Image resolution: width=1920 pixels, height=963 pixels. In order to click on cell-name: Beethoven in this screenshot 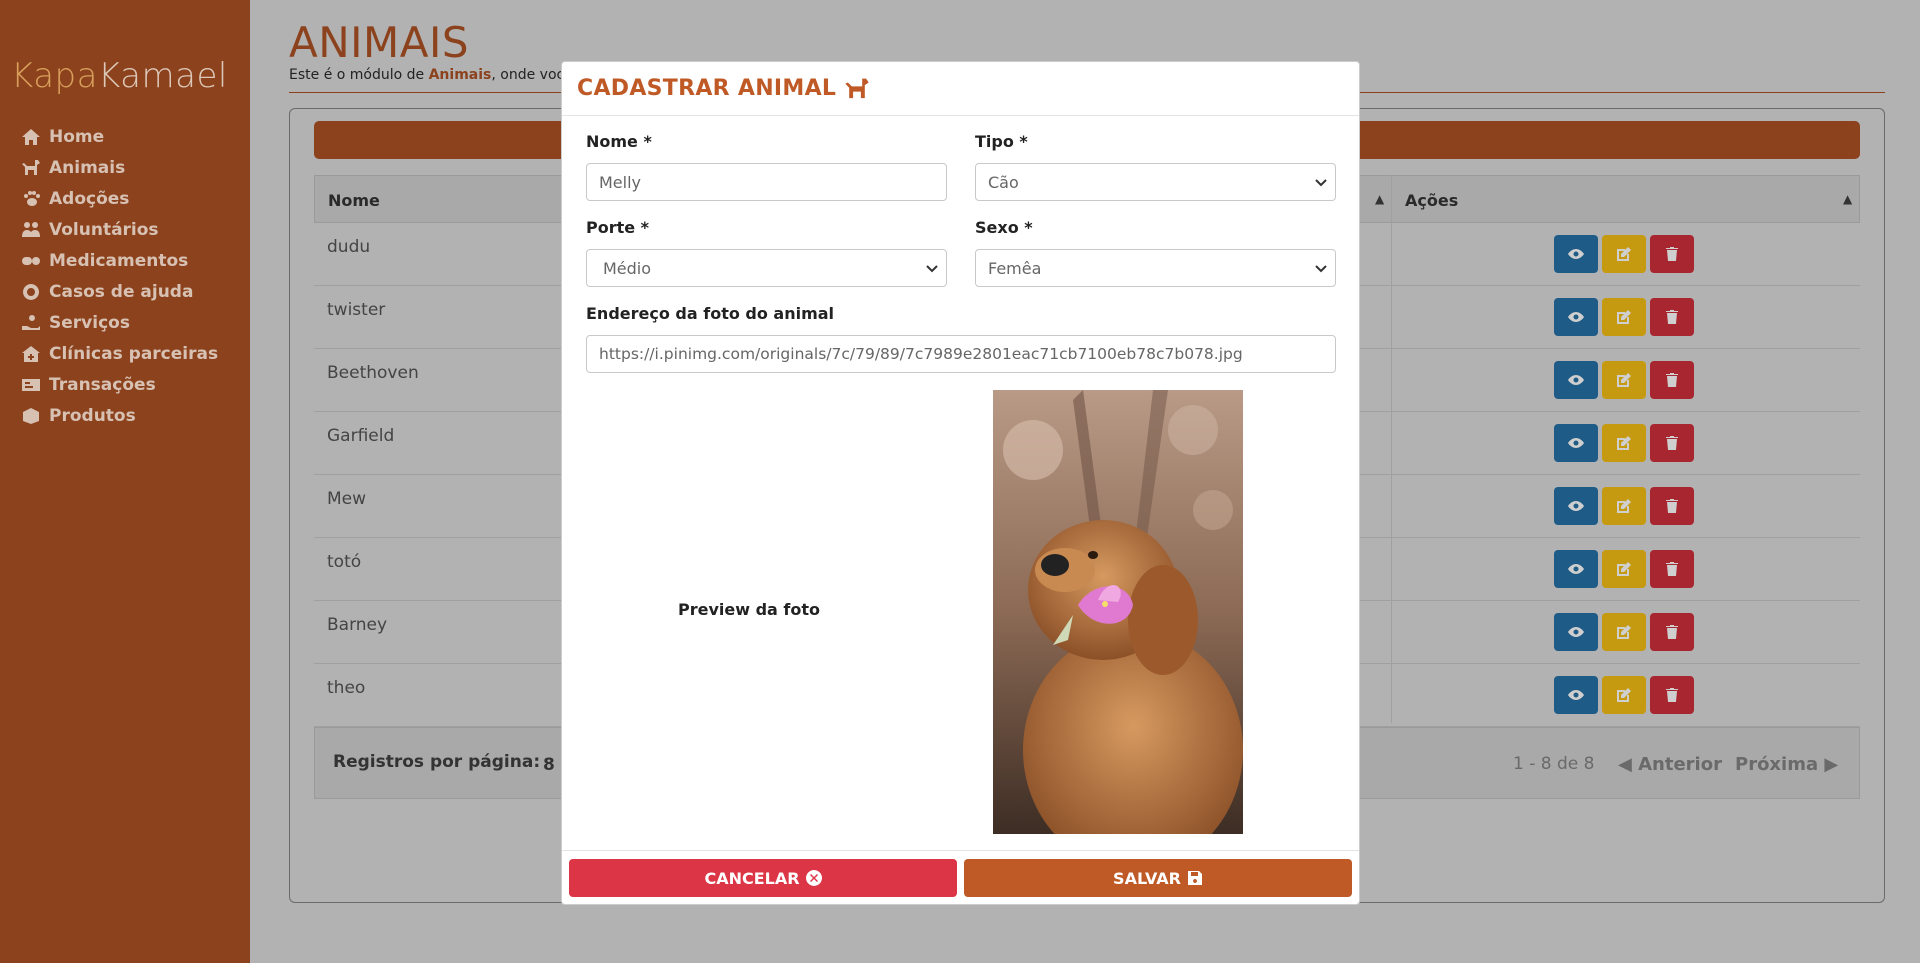, I will do `click(373, 373)`.